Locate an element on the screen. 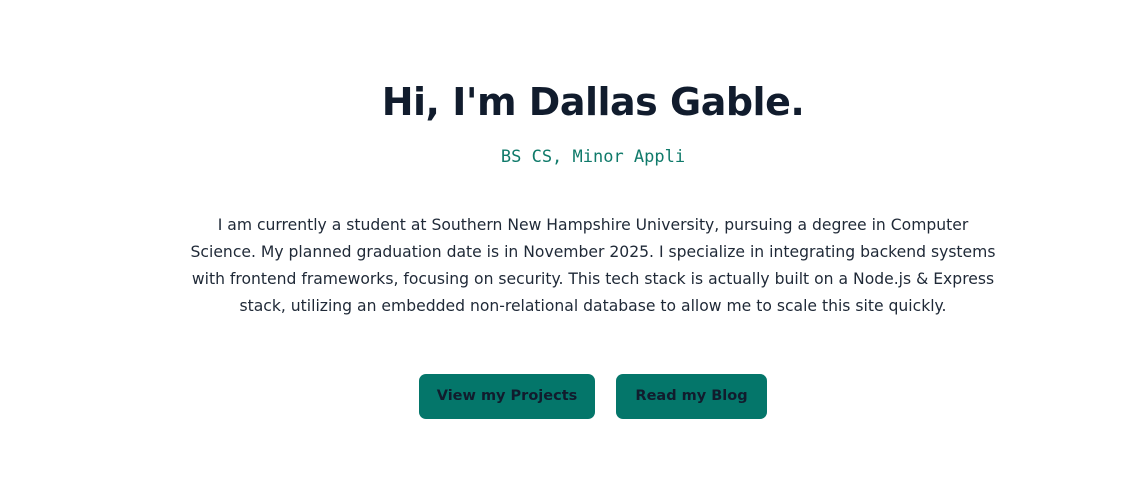 The image size is (1141, 485). read-blog-button: Read my Blog is located at coordinates (691, 396).